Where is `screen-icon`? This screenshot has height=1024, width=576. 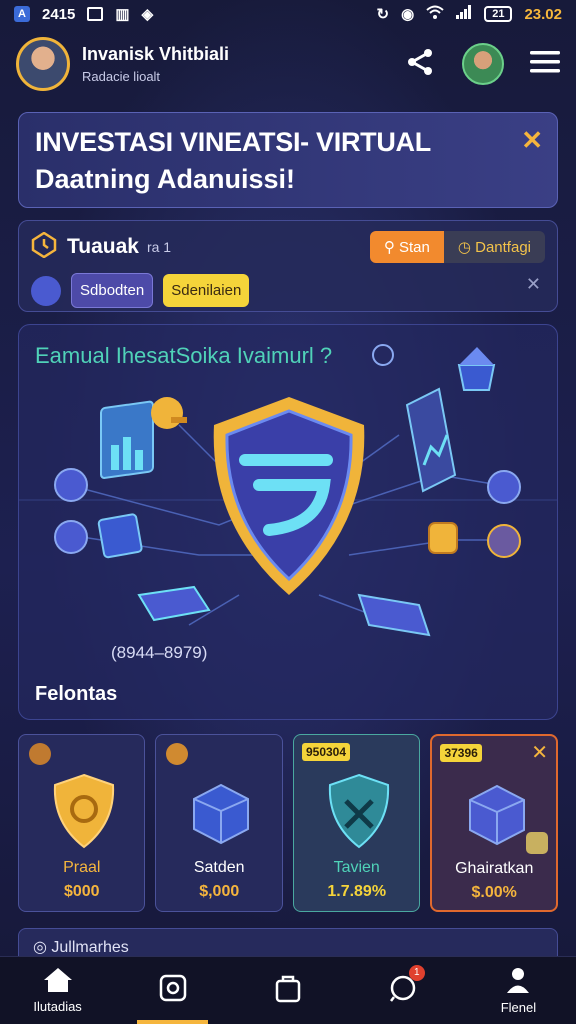
screen-icon is located at coordinates (95, 14).